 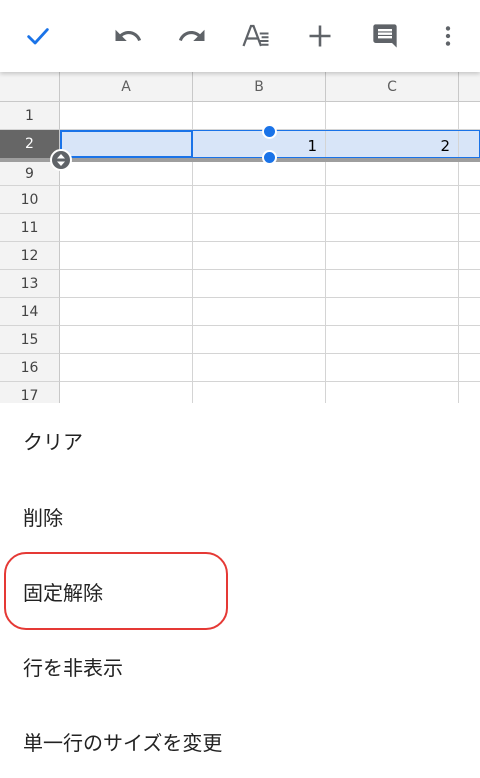 What do you see at coordinates (469, 144) in the screenshot?
I see `cell-d2` at bounding box center [469, 144].